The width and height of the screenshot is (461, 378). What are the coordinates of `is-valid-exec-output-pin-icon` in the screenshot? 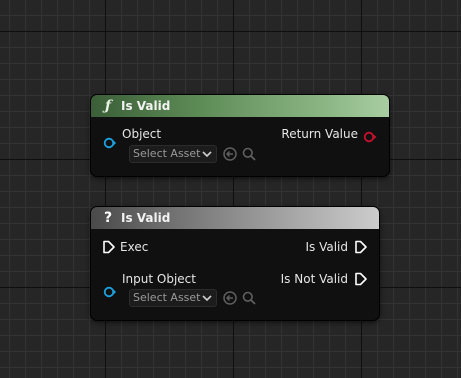 It's located at (361, 247).